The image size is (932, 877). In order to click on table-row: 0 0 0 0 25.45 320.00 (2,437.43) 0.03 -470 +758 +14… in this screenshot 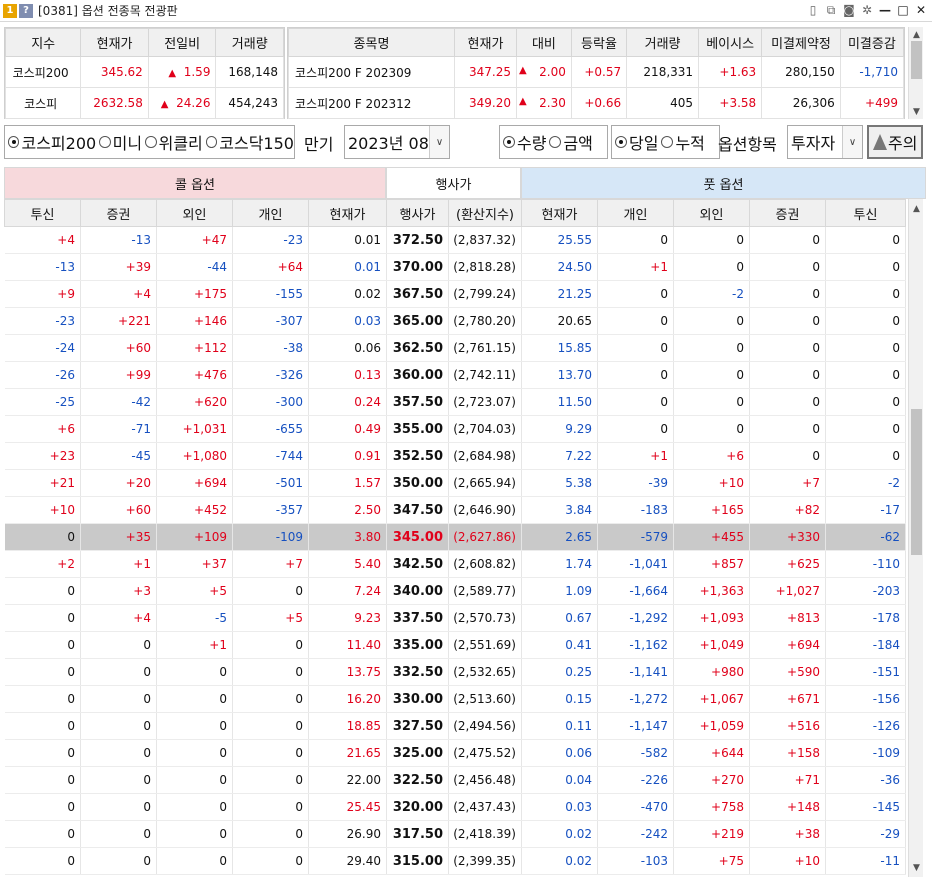, I will do `click(455, 807)`.